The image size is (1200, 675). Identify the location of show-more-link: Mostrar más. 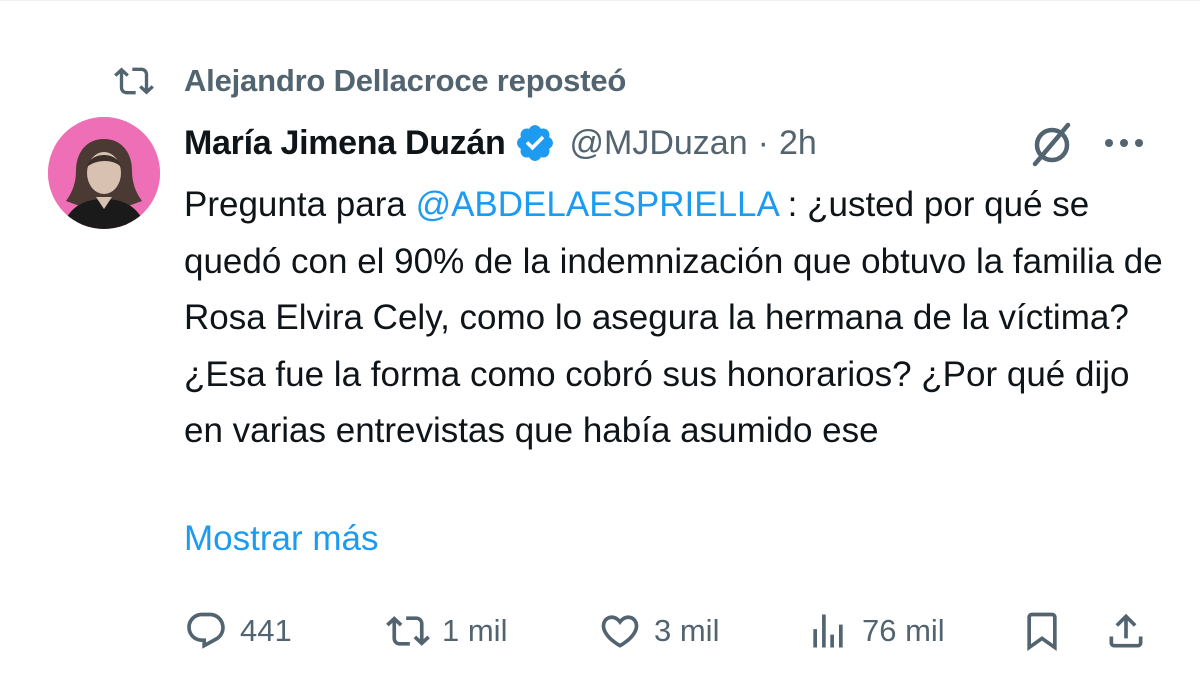
(281, 539).